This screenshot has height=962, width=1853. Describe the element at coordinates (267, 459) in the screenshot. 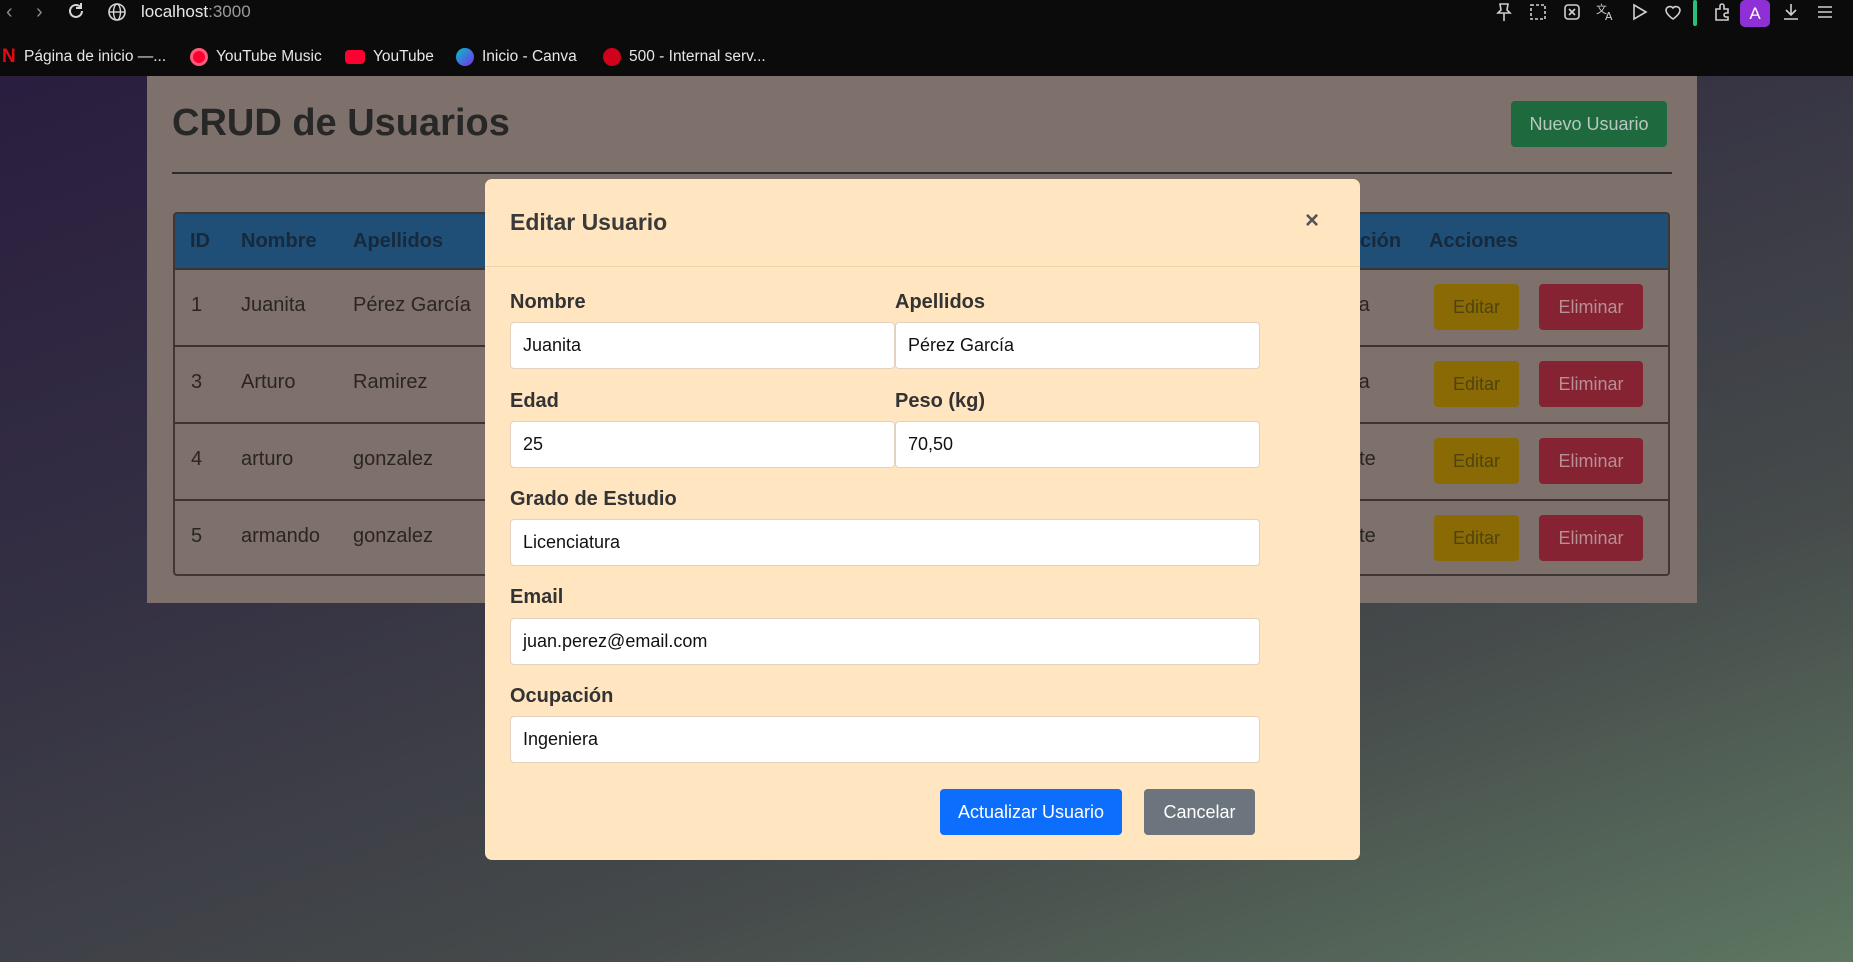

I see `cell-nombre: arturo` at that location.